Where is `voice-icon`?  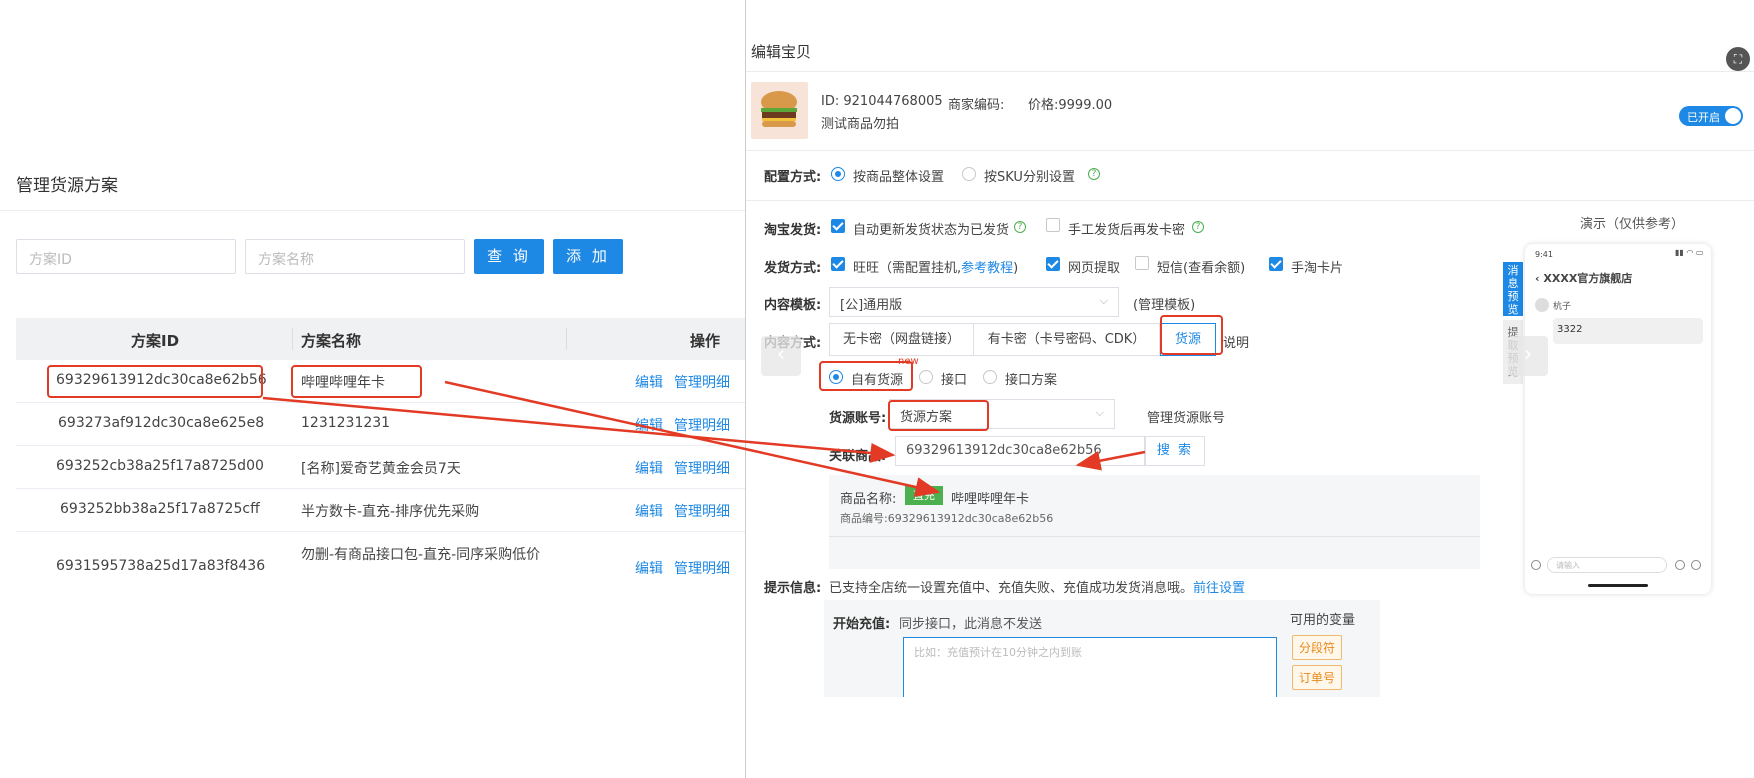
voice-icon is located at coordinates (1536, 565).